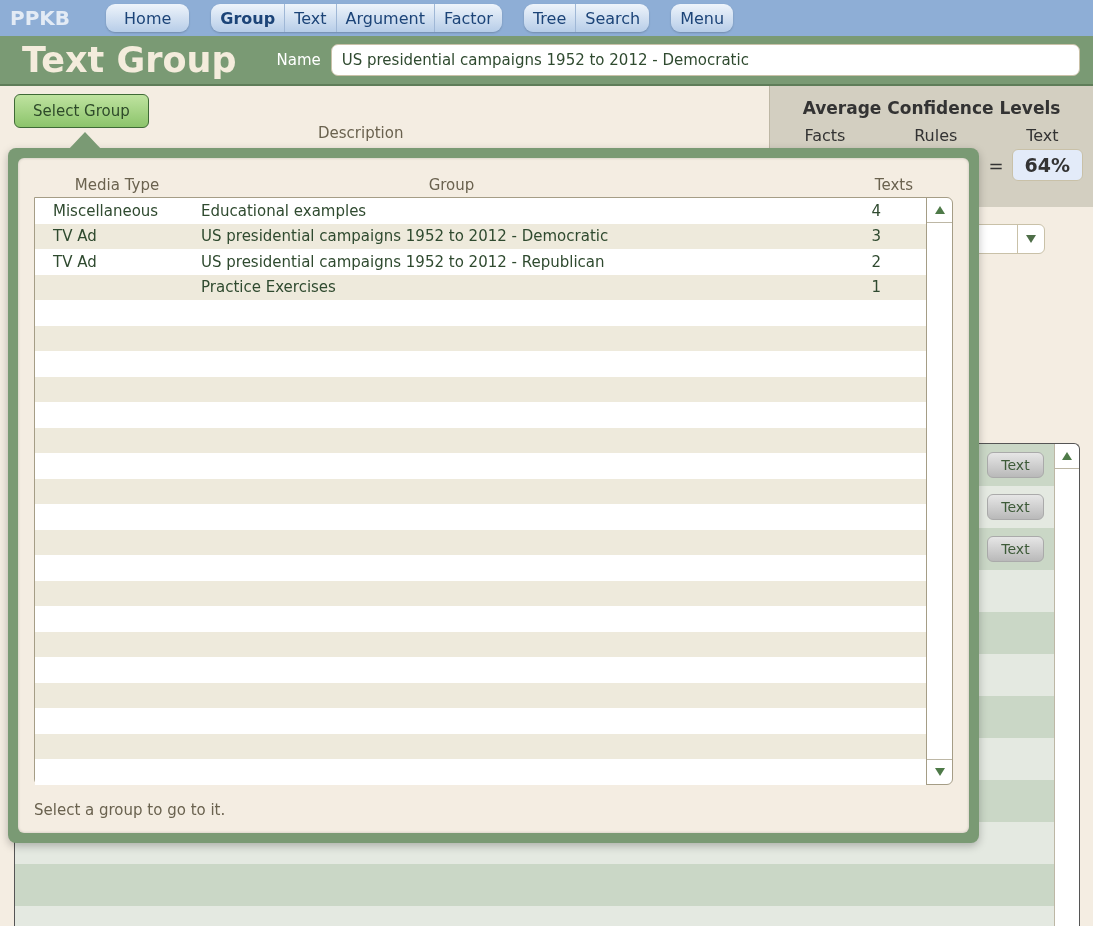 The image size is (1093, 926). Describe the element at coordinates (931, 108) in the screenshot. I see `confidence-title: Average Confidence Levels` at that location.